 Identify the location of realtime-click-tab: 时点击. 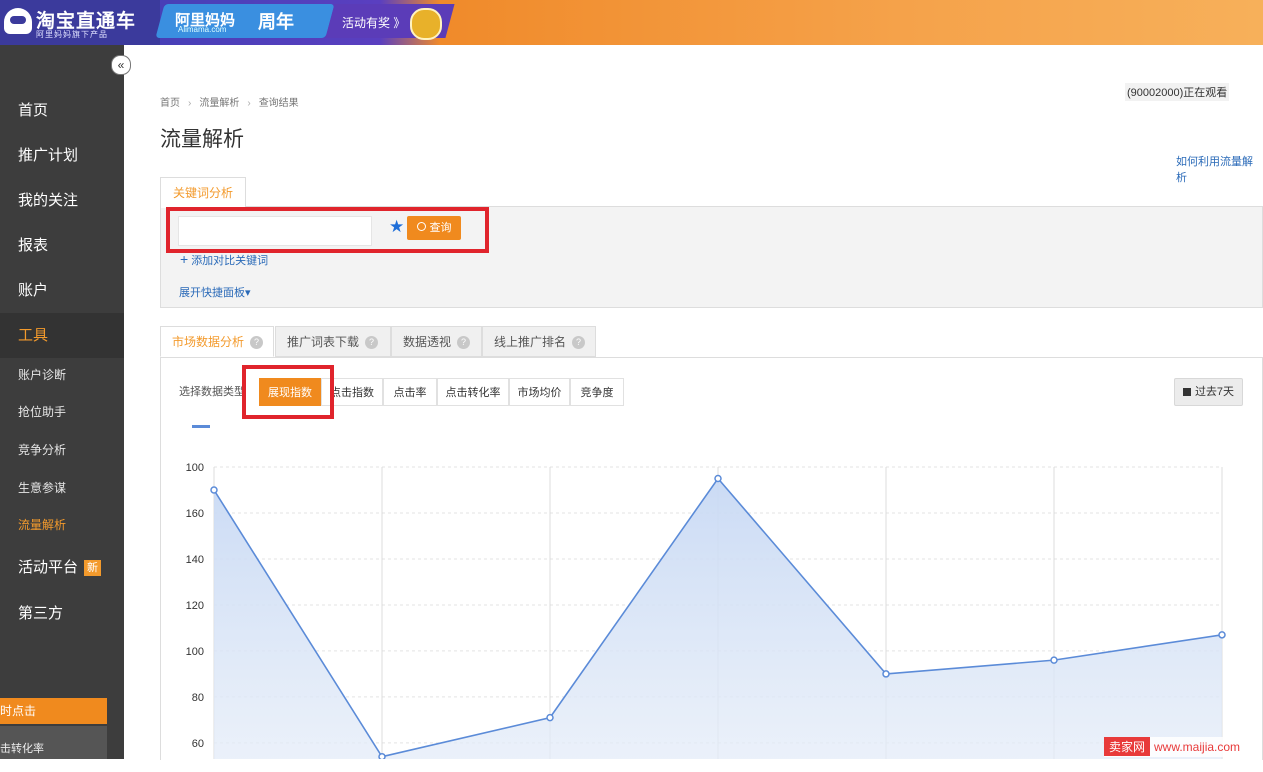
(53, 711).